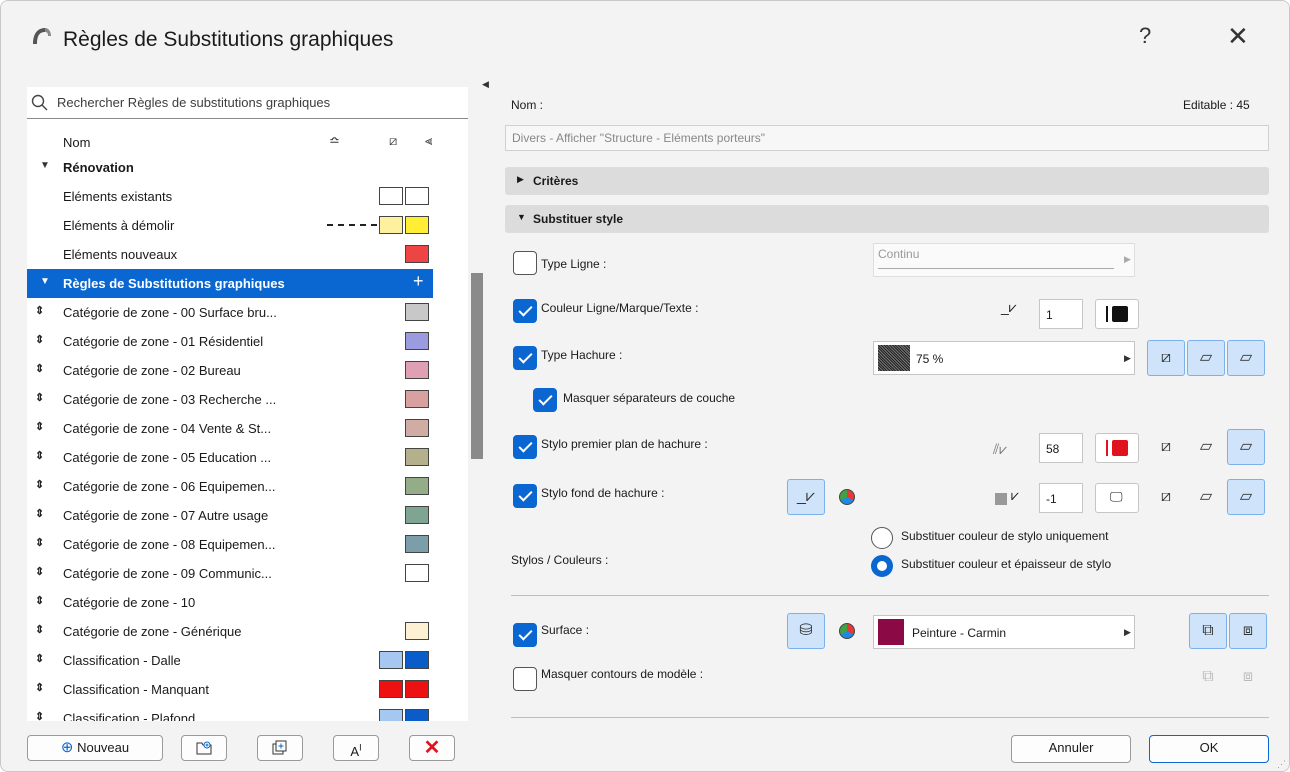 Image resolution: width=1290 pixels, height=772 pixels. I want to click on foreground-pen-color, so click(1117, 448).